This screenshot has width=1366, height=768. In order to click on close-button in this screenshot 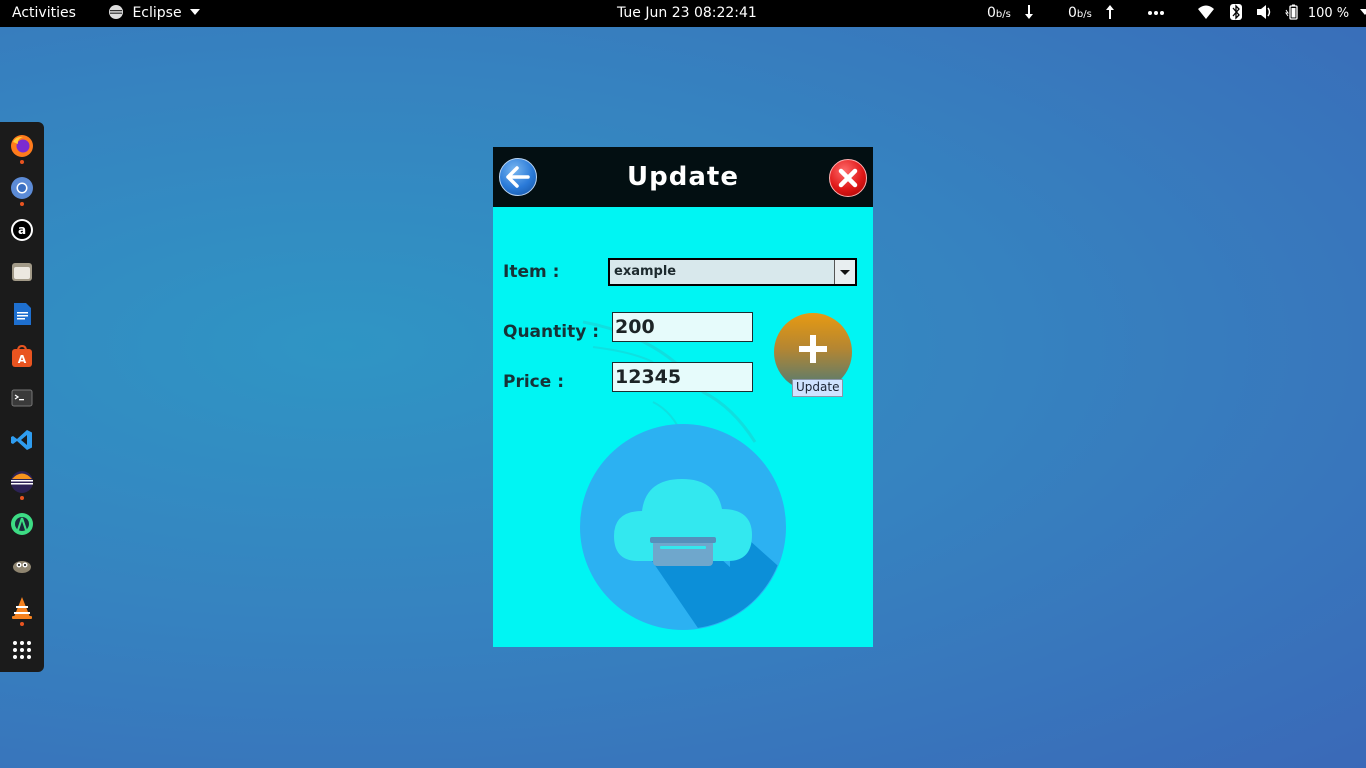, I will do `click(848, 178)`.